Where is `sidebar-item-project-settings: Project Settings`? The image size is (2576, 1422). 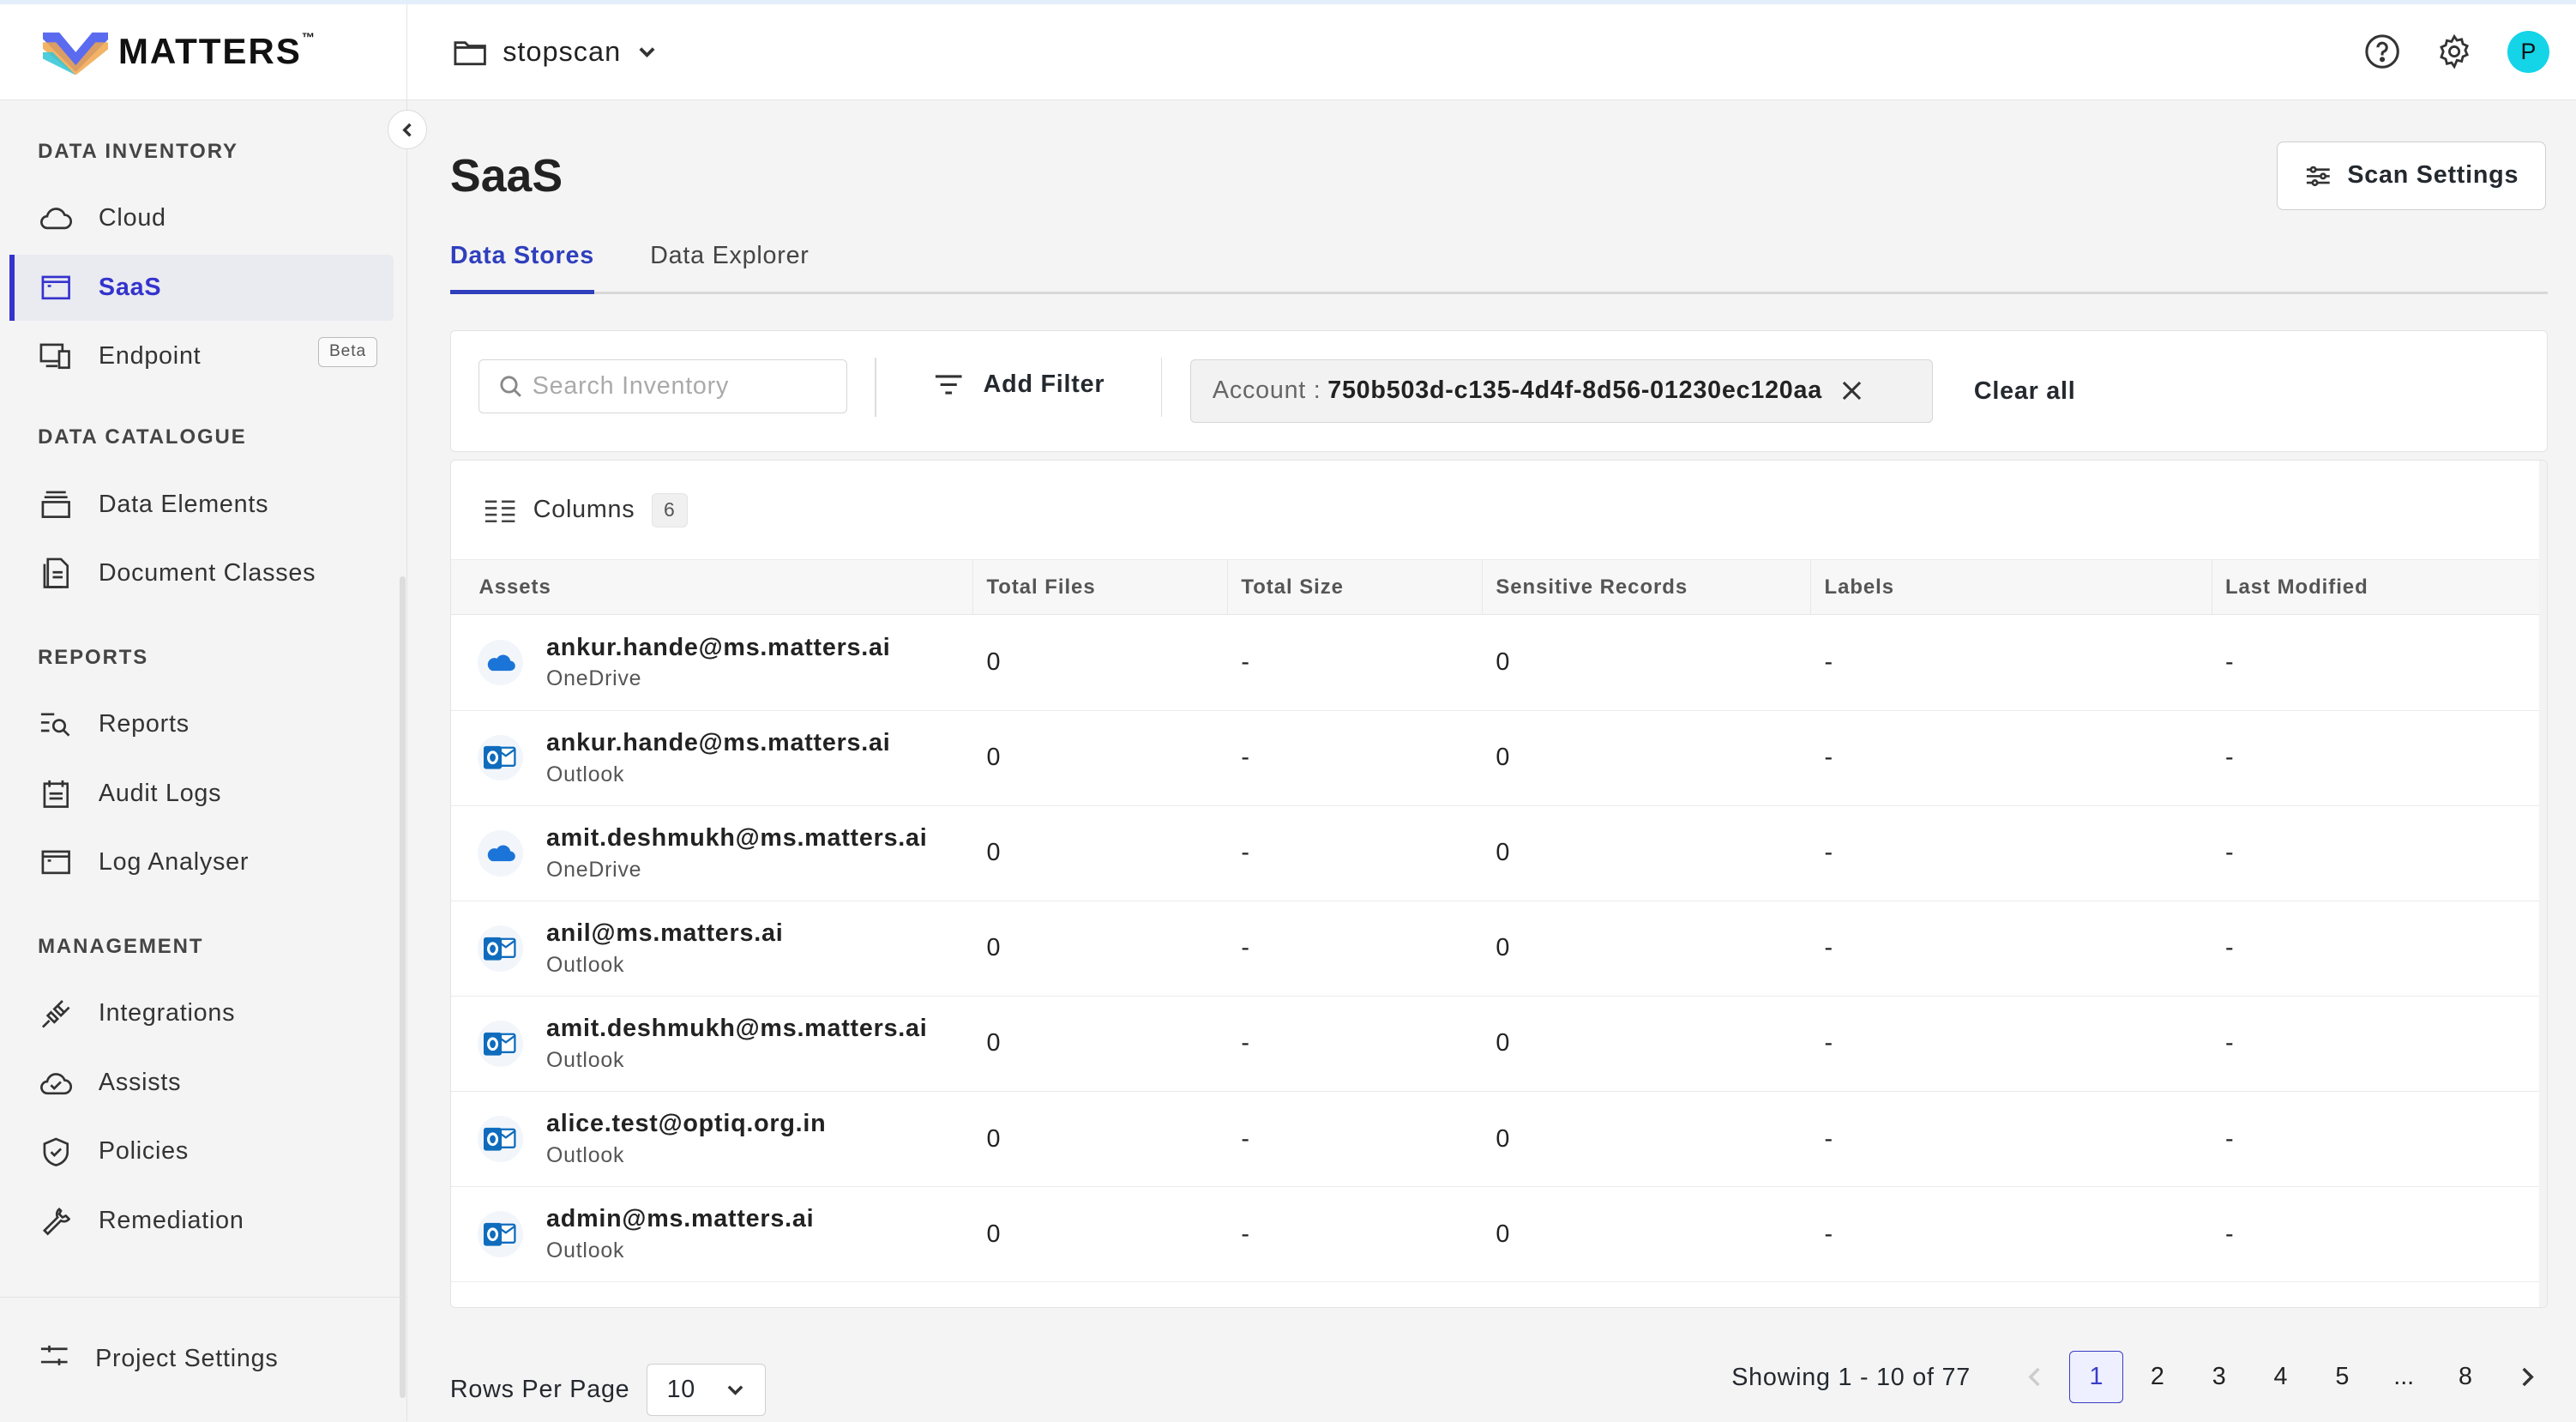 sidebar-item-project-settings: Project Settings is located at coordinates (204, 1359).